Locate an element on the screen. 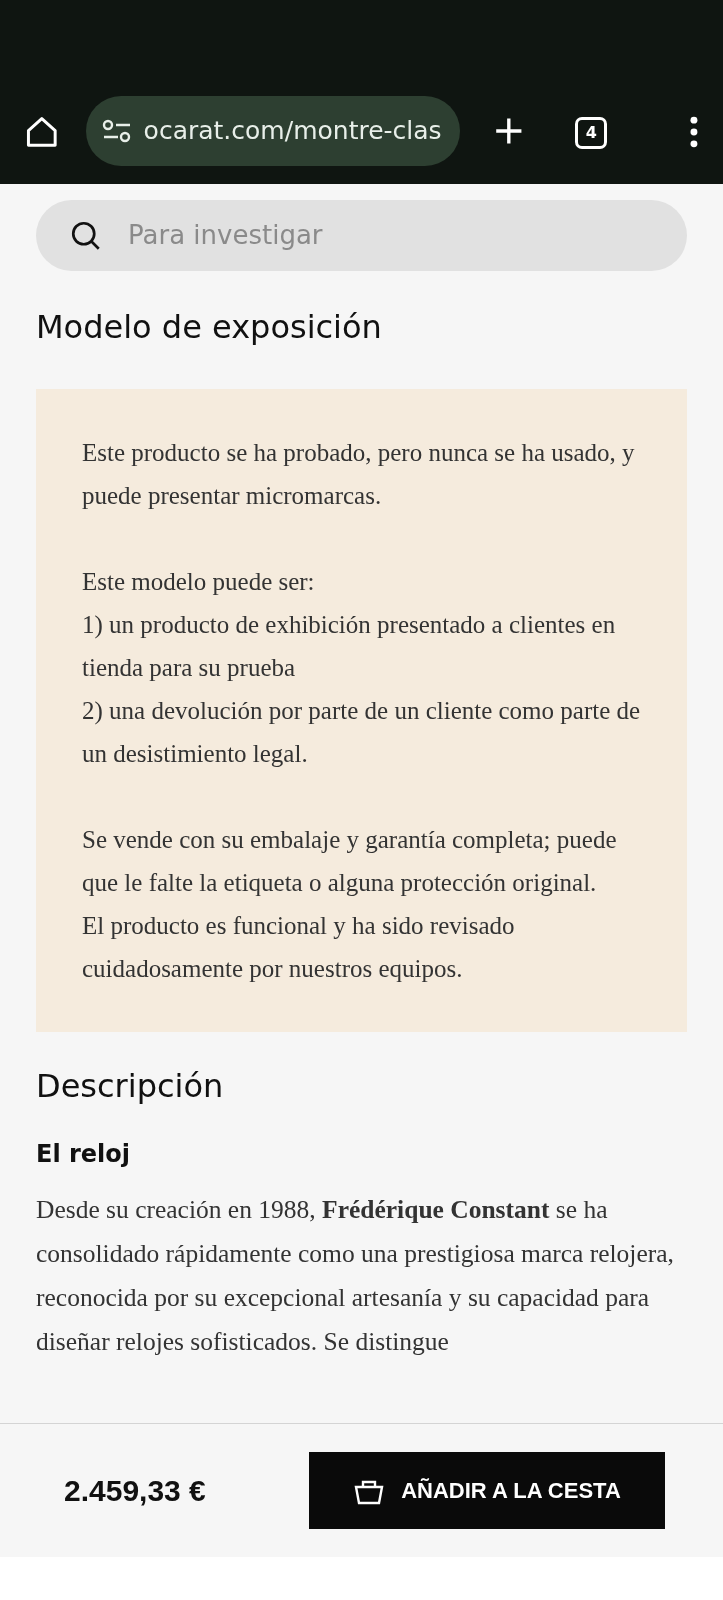 The image size is (723, 1600). section-heading: Descripción is located at coordinates (130, 1086).